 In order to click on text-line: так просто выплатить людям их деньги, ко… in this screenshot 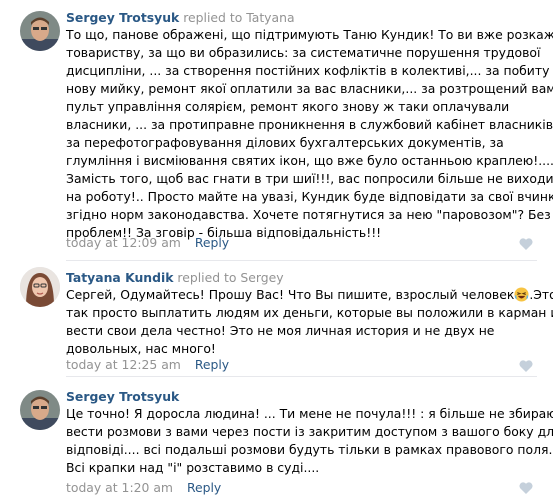, I will do `click(309, 312)`.